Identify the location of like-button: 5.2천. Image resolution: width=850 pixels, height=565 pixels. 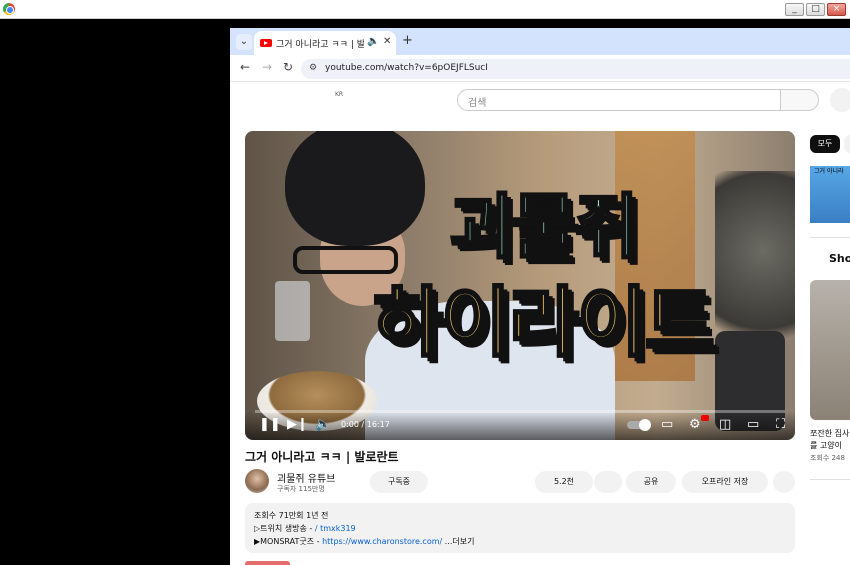
(564, 482).